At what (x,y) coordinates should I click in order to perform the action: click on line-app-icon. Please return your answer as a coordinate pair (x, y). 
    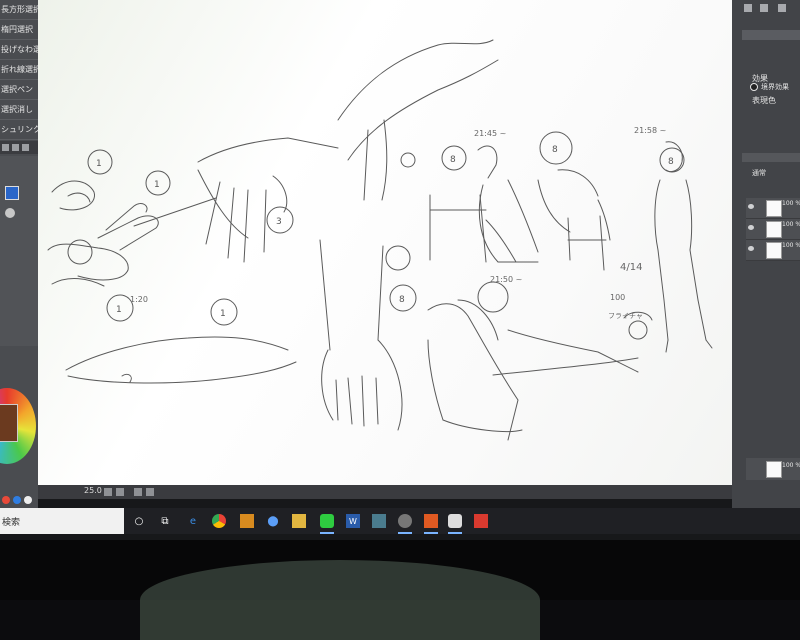
    Looking at the image, I should click on (327, 521).